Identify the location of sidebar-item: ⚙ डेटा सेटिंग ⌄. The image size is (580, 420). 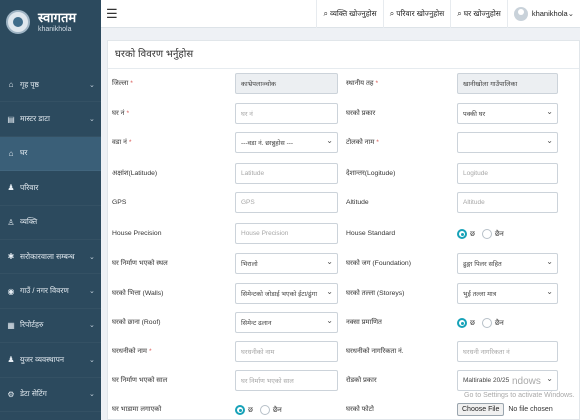
(50, 395).